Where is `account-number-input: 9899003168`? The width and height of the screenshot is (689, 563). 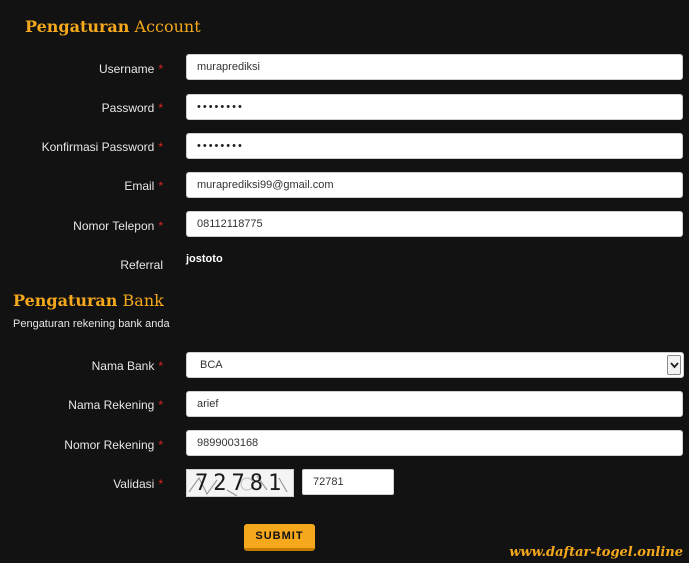 account-number-input: 9899003168 is located at coordinates (434, 443).